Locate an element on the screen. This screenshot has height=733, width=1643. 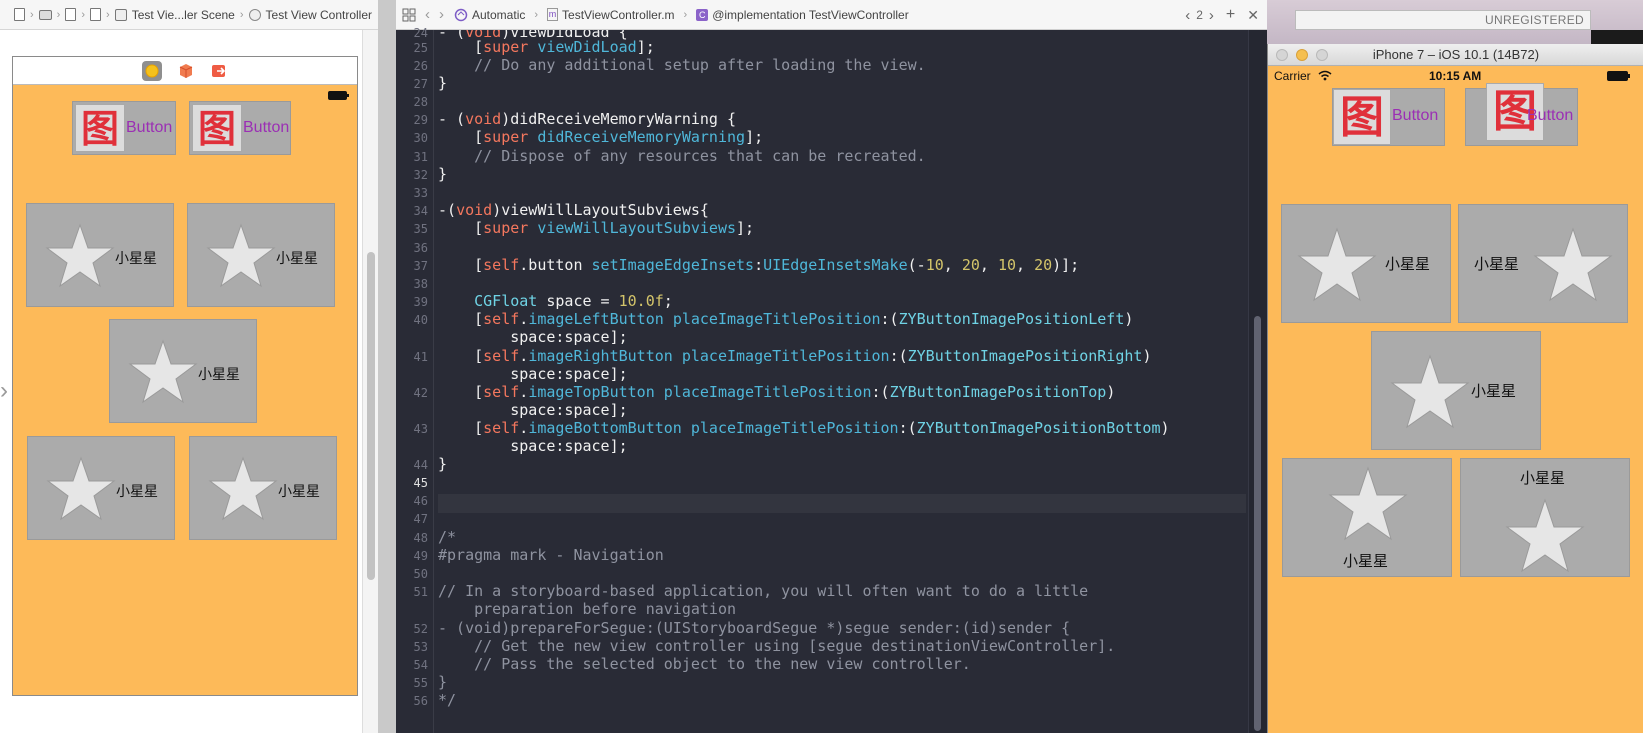
line-number: 34 is located at coordinates (420, 211).